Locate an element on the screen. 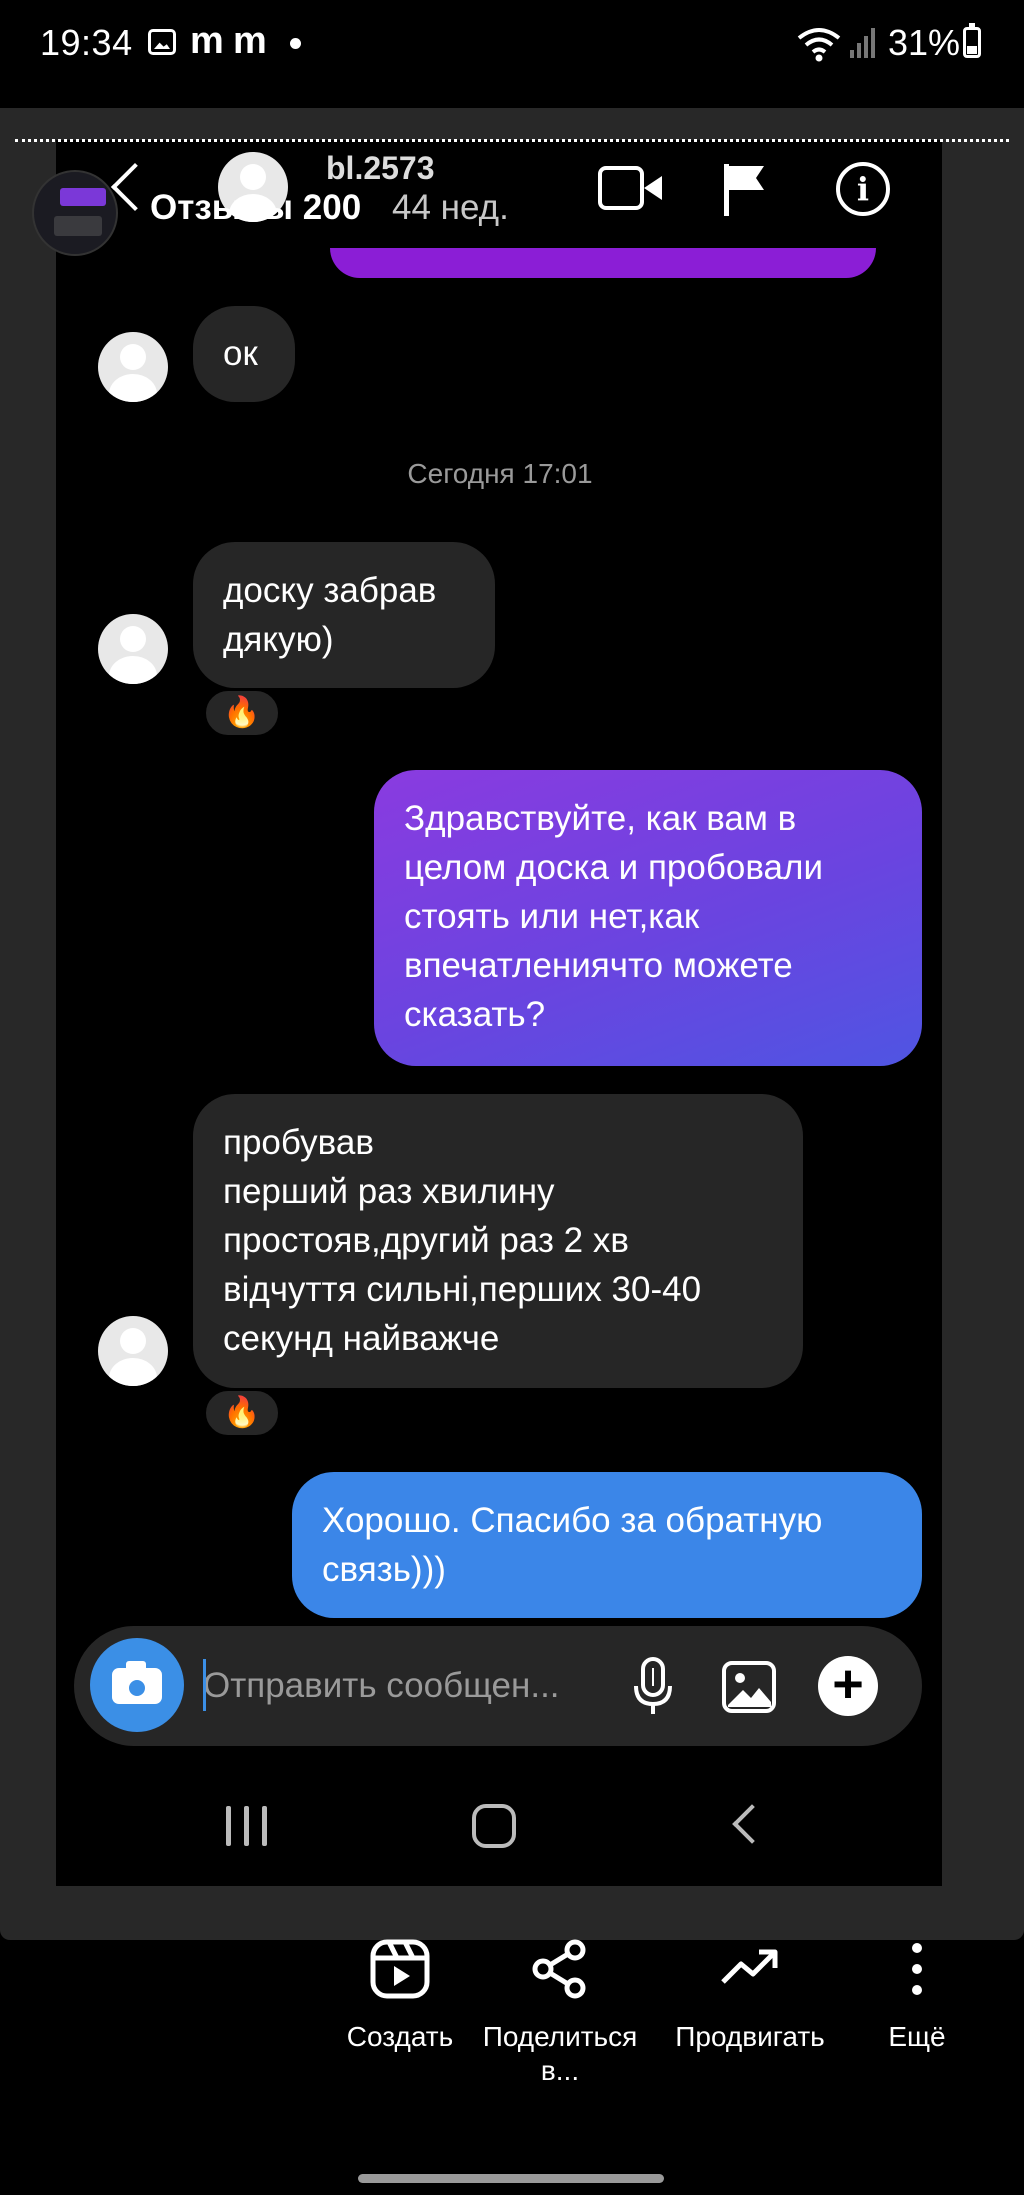 Image resolution: width=1024 pixels, height=2195 pixels. status-bar: 19:34 m m 31% is located at coordinates (512, 45).